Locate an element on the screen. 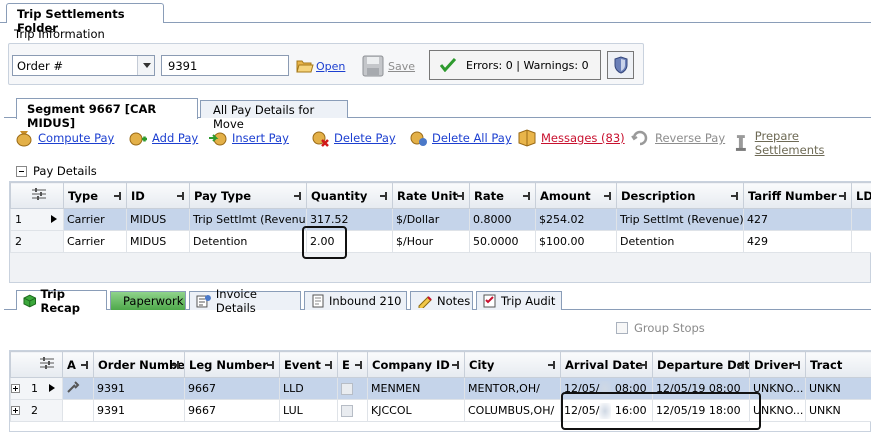  column-header-rate-unit: Rate Unit is located at coordinates (431, 195).